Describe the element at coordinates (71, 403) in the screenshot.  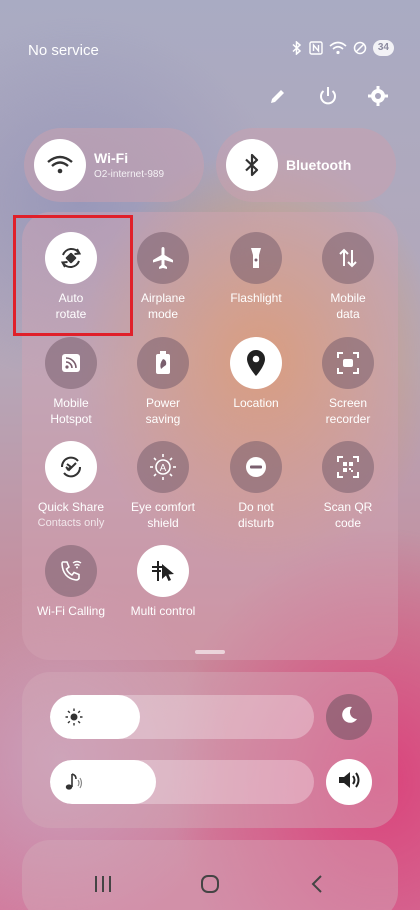
I see `hotspot-label-1: Mobile` at that location.